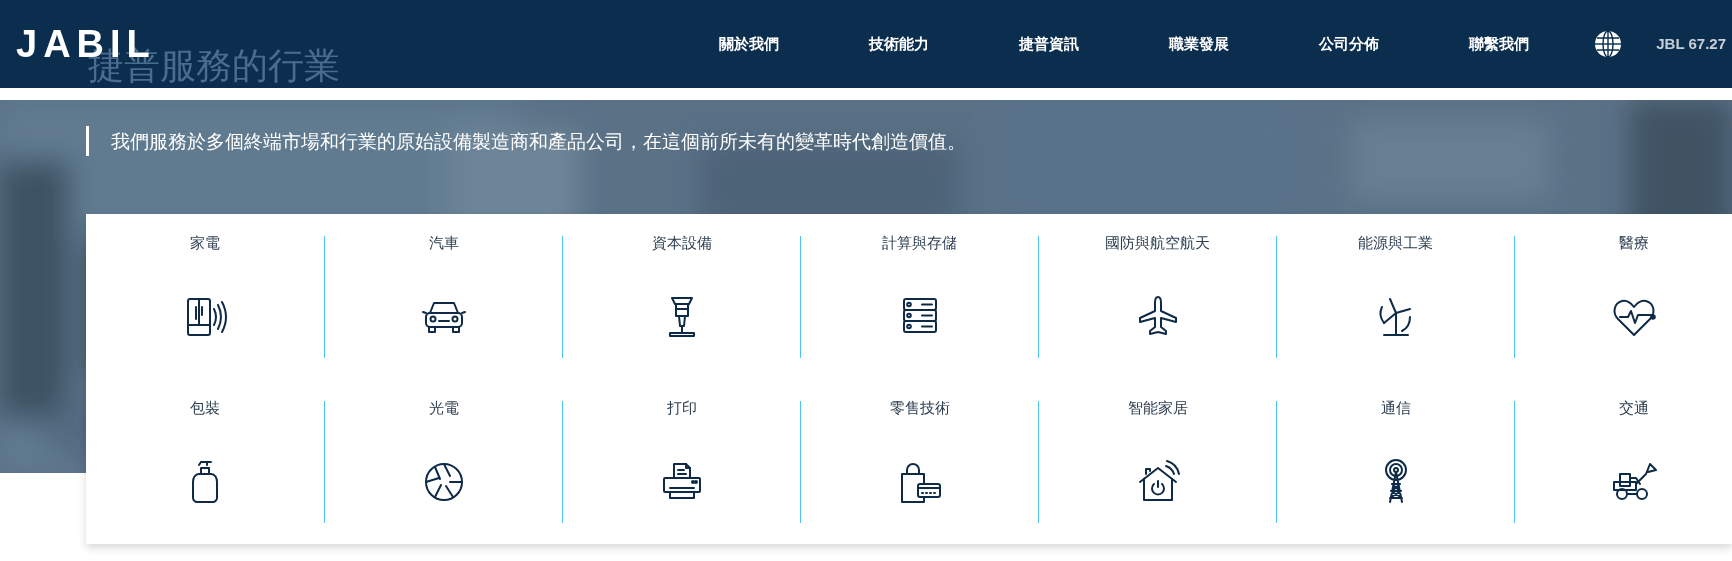 This screenshot has height=561, width=1732. Describe the element at coordinates (1633, 243) in the screenshot. I see `industry-label: 醫療` at that location.